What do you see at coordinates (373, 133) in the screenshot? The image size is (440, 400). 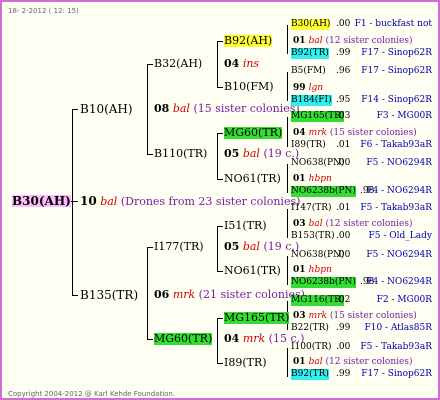 I see `gen5-note: (15 sister colonies)` at bounding box center [373, 133].